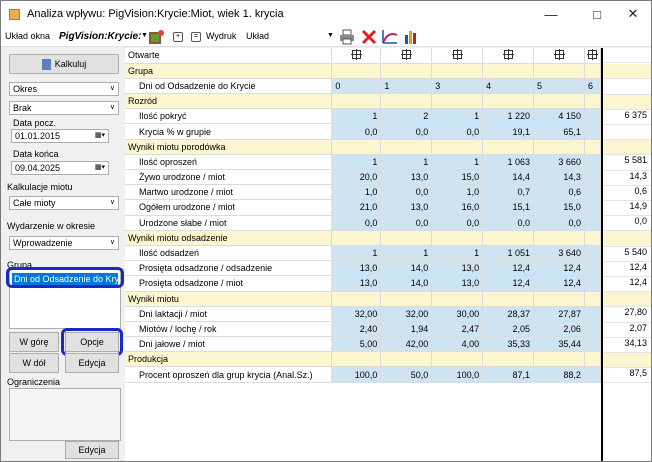 This screenshot has height=462, width=652. Describe the element at coordinates (406, 268) in the screenshot. I see `table-cell: 14,0` at that location.